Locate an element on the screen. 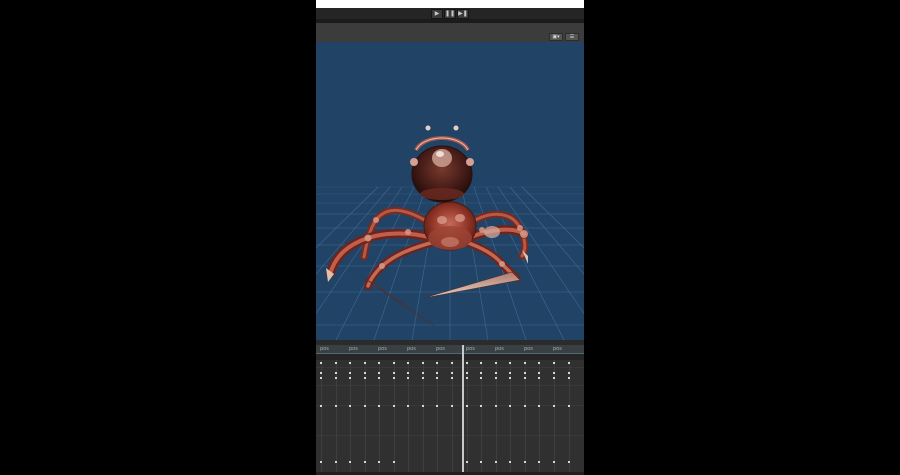  spider-creature-model is located at coordinates (427, 226).